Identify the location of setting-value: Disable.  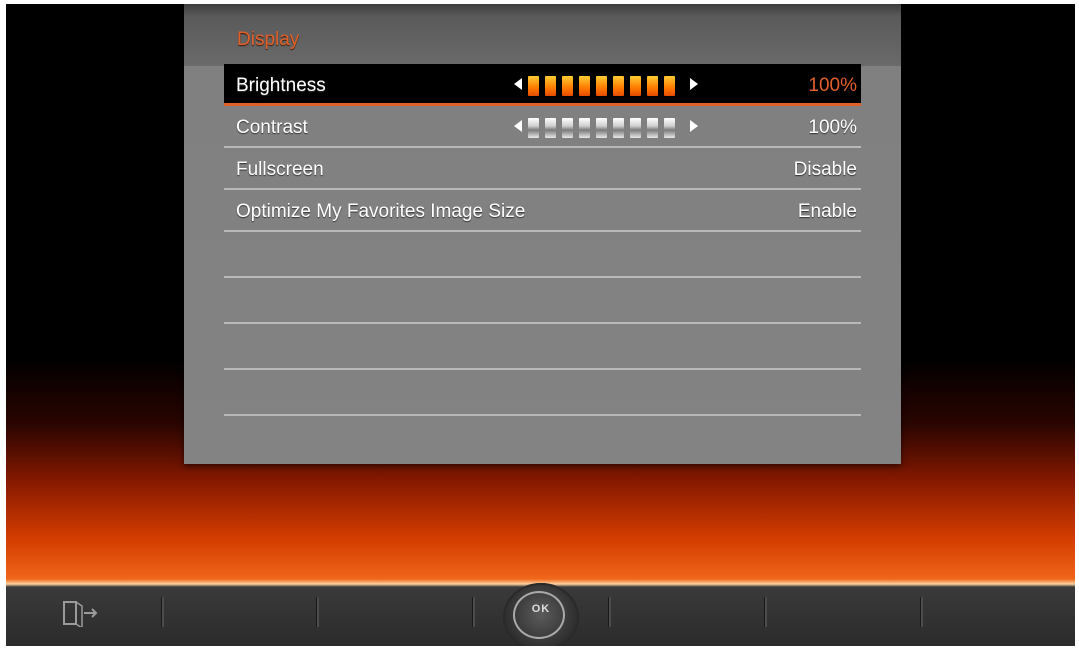
(825, 169).